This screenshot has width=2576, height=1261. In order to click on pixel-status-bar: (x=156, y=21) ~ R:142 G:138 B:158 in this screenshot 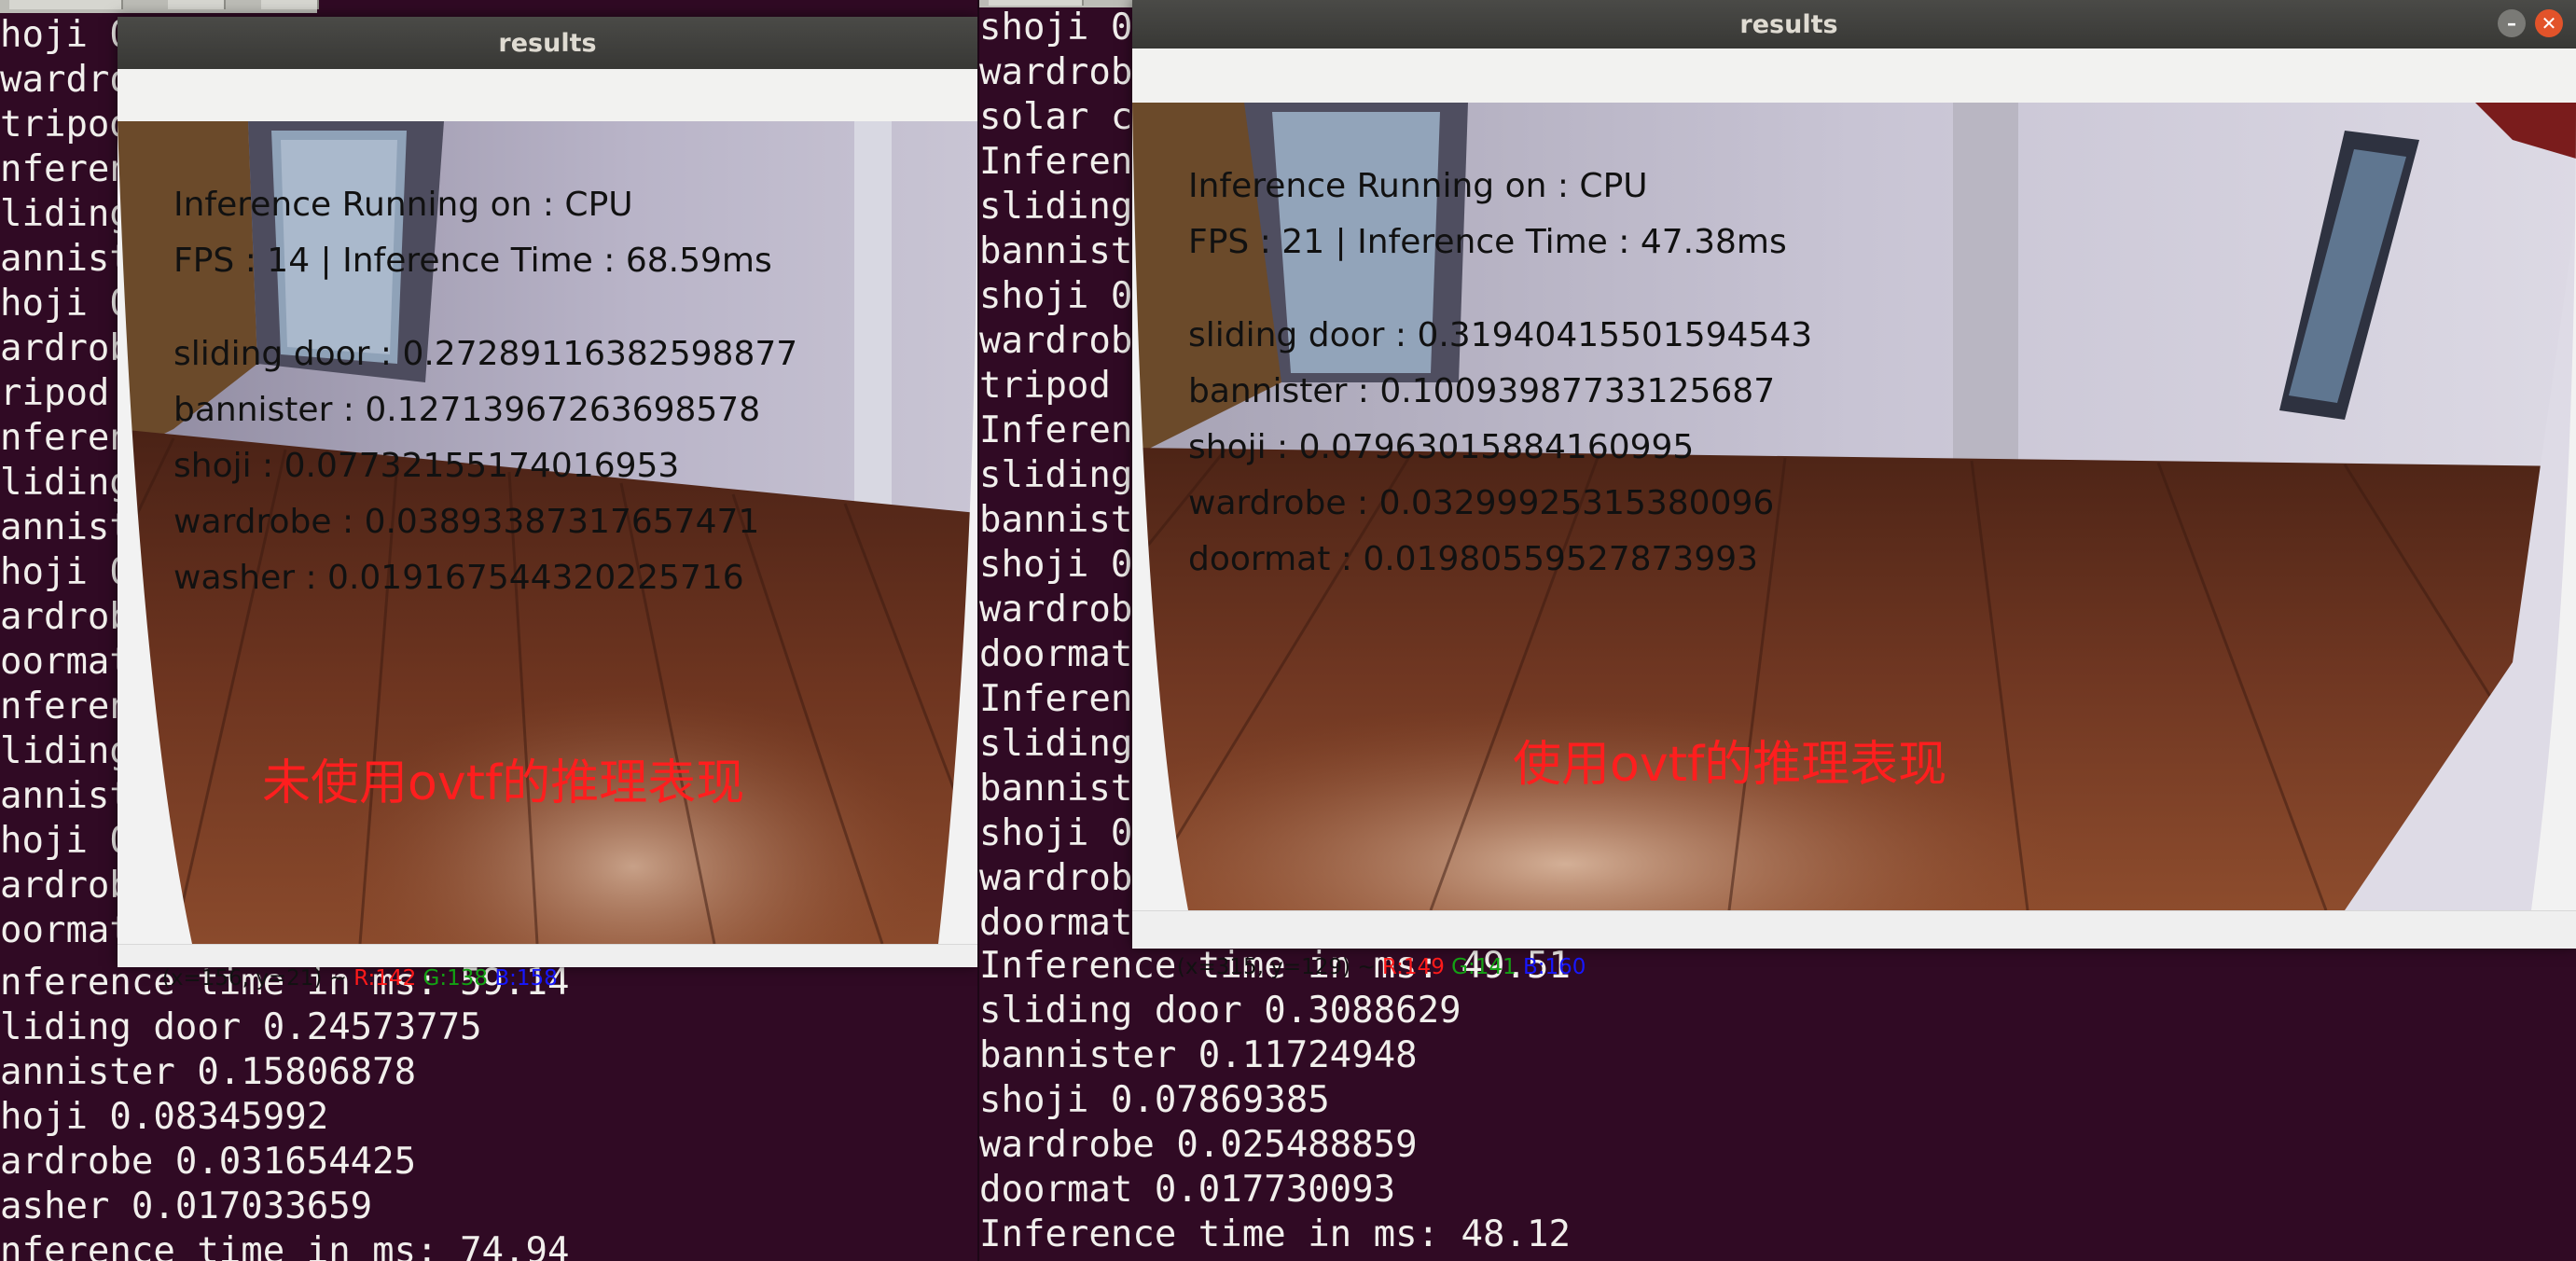, I will do `click(547, 967)`.